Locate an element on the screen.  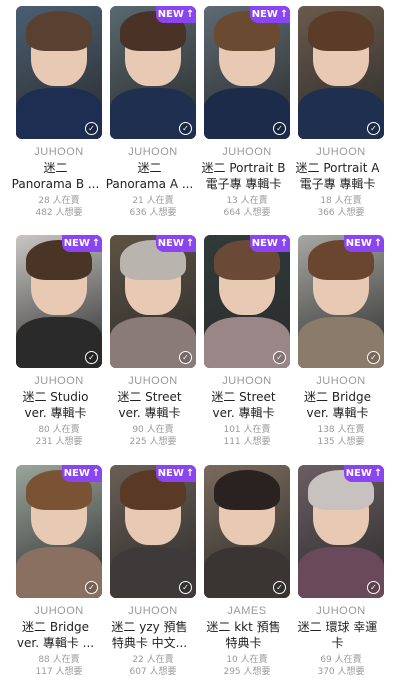
selling-count: 138 人在賣 is located at coordinates (341, 430).